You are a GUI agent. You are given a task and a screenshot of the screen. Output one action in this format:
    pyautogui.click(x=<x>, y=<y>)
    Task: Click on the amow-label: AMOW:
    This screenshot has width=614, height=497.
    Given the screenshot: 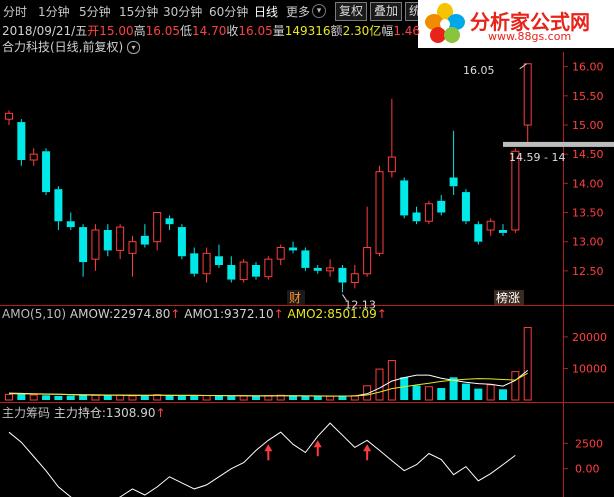 What is the action you would take?
    pyautogui.click(x=91, y=314)
    